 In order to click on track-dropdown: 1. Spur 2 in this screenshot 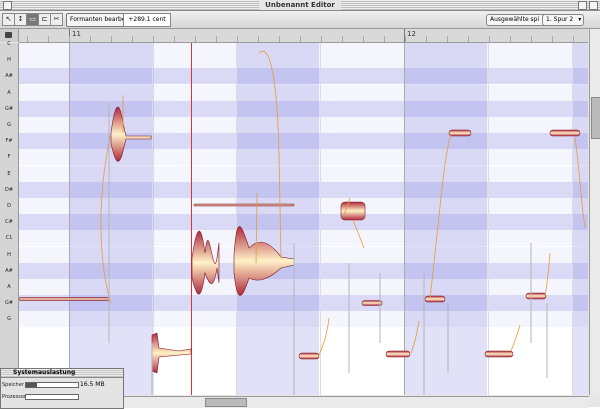, I will do `click(563, 20)`.